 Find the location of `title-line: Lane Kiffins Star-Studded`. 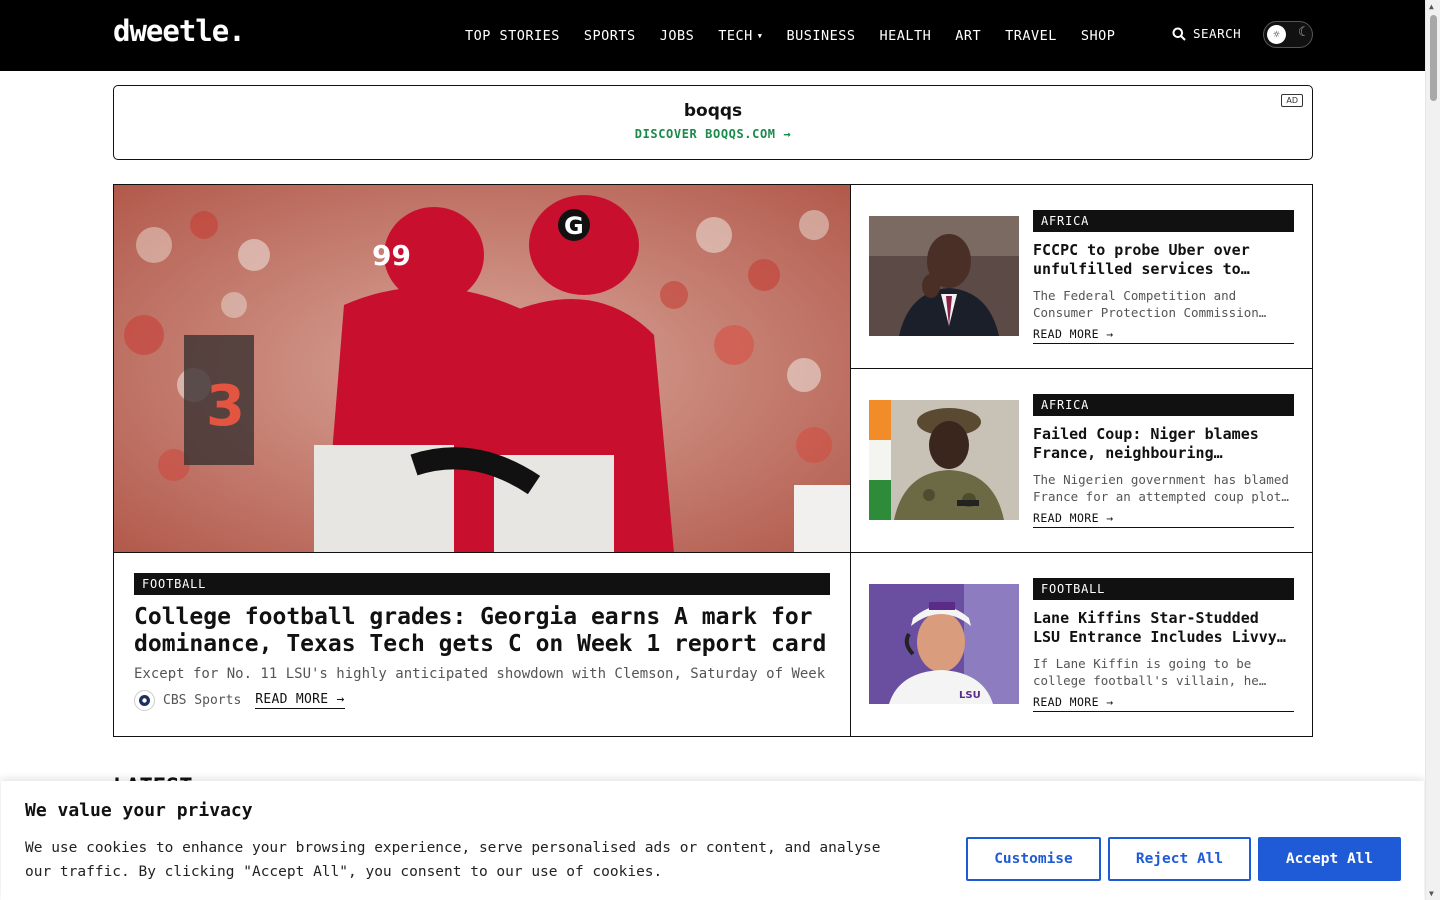

title-line: Lane Kiffins Star-Studded is located at coordinates (1146, 618).